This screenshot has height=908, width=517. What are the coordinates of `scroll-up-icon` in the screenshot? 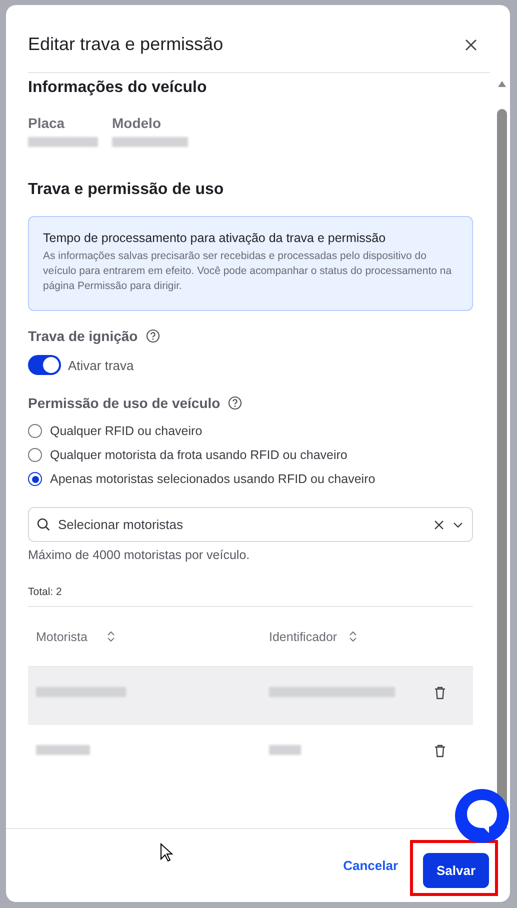 It's located at (502, 84).